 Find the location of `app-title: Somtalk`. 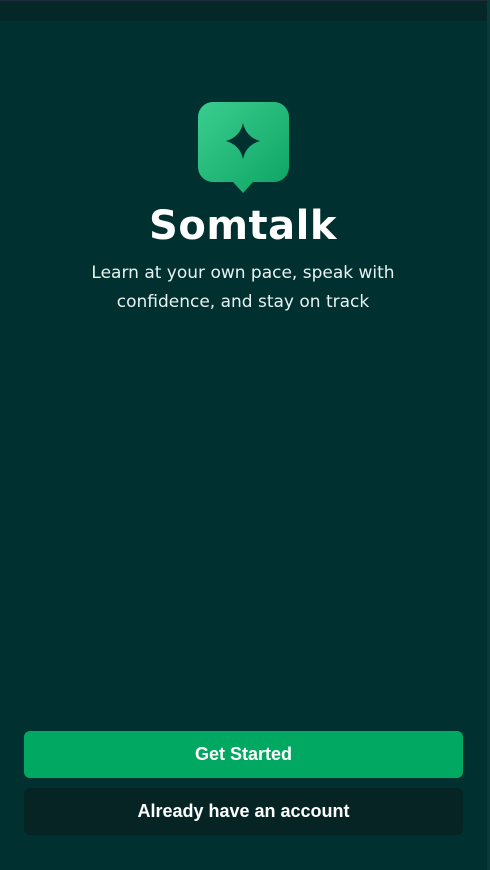

app-title: Somtalk is located at coordinates (243, 226).